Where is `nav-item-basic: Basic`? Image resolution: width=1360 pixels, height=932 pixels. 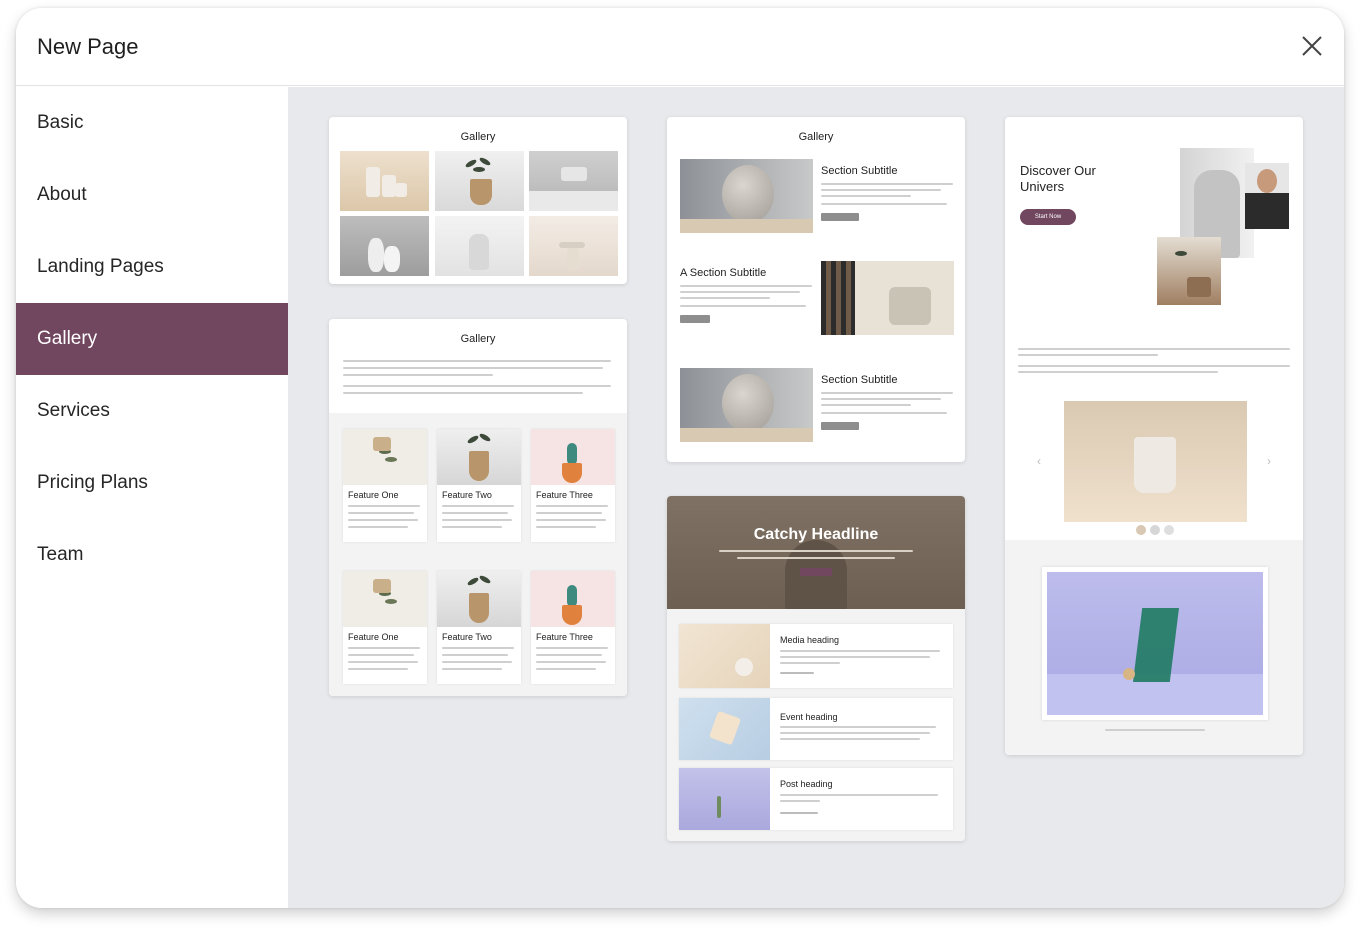
nav-item-basic: Basic is located at coordinates (152, 123).